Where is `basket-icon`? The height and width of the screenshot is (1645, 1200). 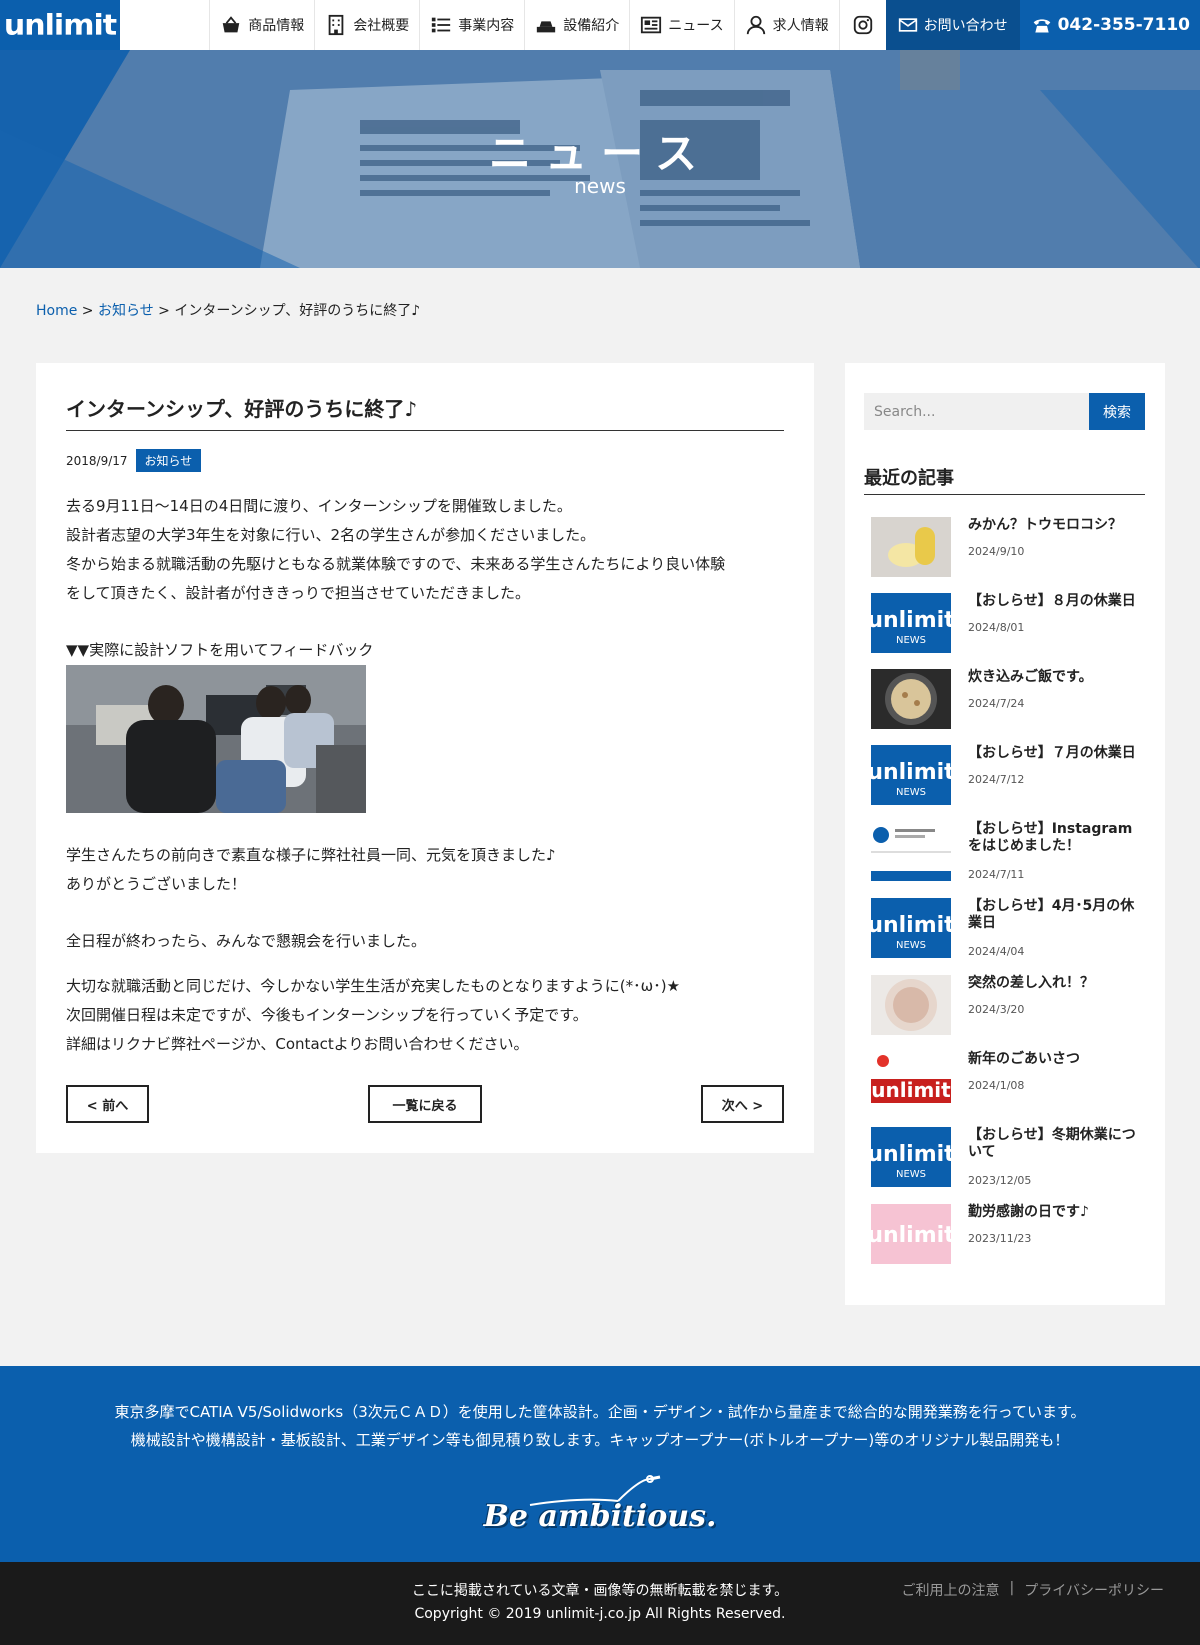
basket-icon is located at coordinates (231, 24).